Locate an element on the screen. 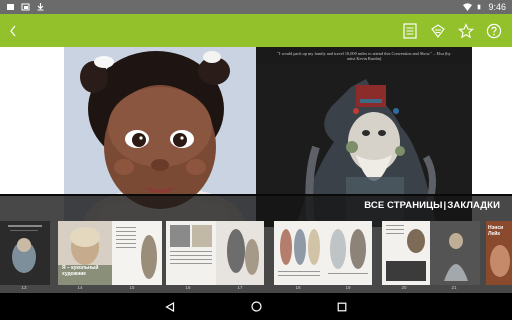 This screenshot has height=320, width=512. page-number: 21 is located at coordinates (454, 287).